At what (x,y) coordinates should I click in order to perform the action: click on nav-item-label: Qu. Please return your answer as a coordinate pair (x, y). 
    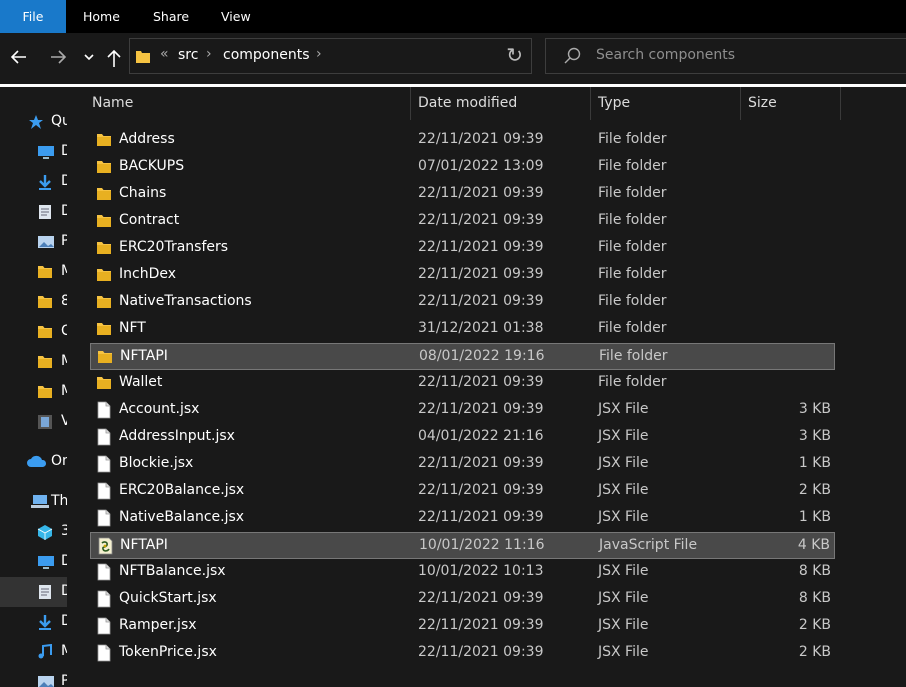
    Looking at the image, I should click on (59, 121).